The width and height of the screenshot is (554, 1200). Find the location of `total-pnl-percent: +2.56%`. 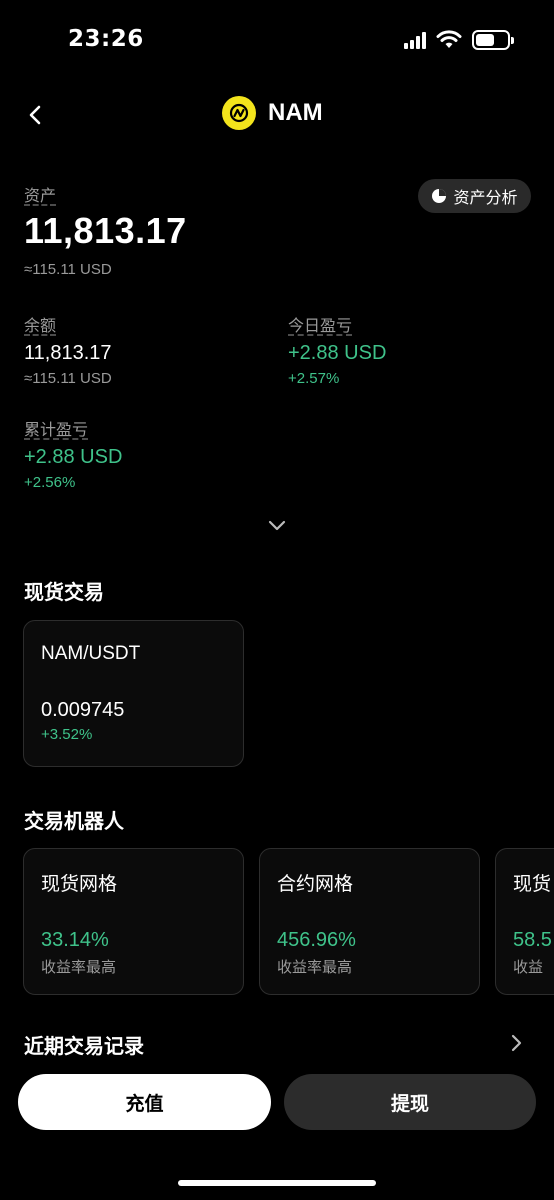

total-pnl-percent: +2.56% is located at coordinates (50, 482).